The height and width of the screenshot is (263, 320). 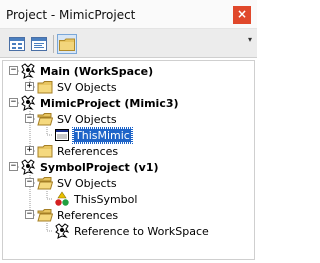 I want to click on tree-node-label: MimicProject (Mimic3), so click(x=109, y=103).